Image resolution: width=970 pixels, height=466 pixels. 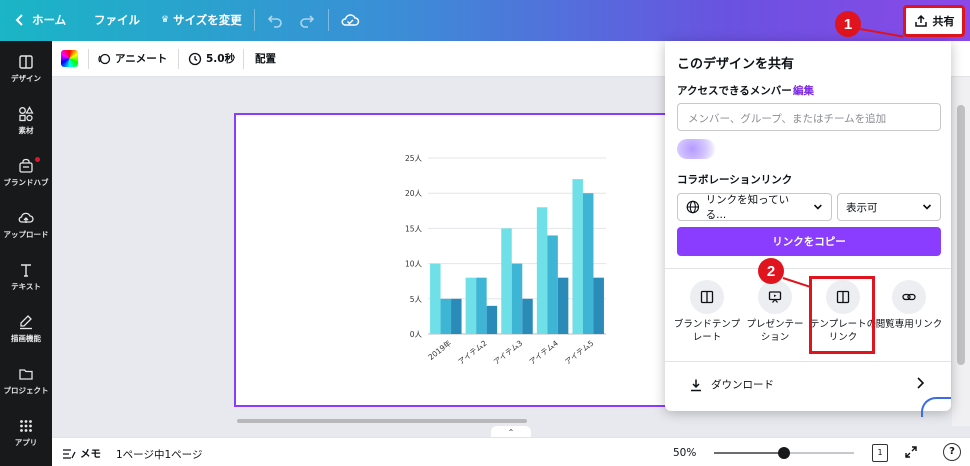 I want to click on undo-button, so click(x=275, y=21).